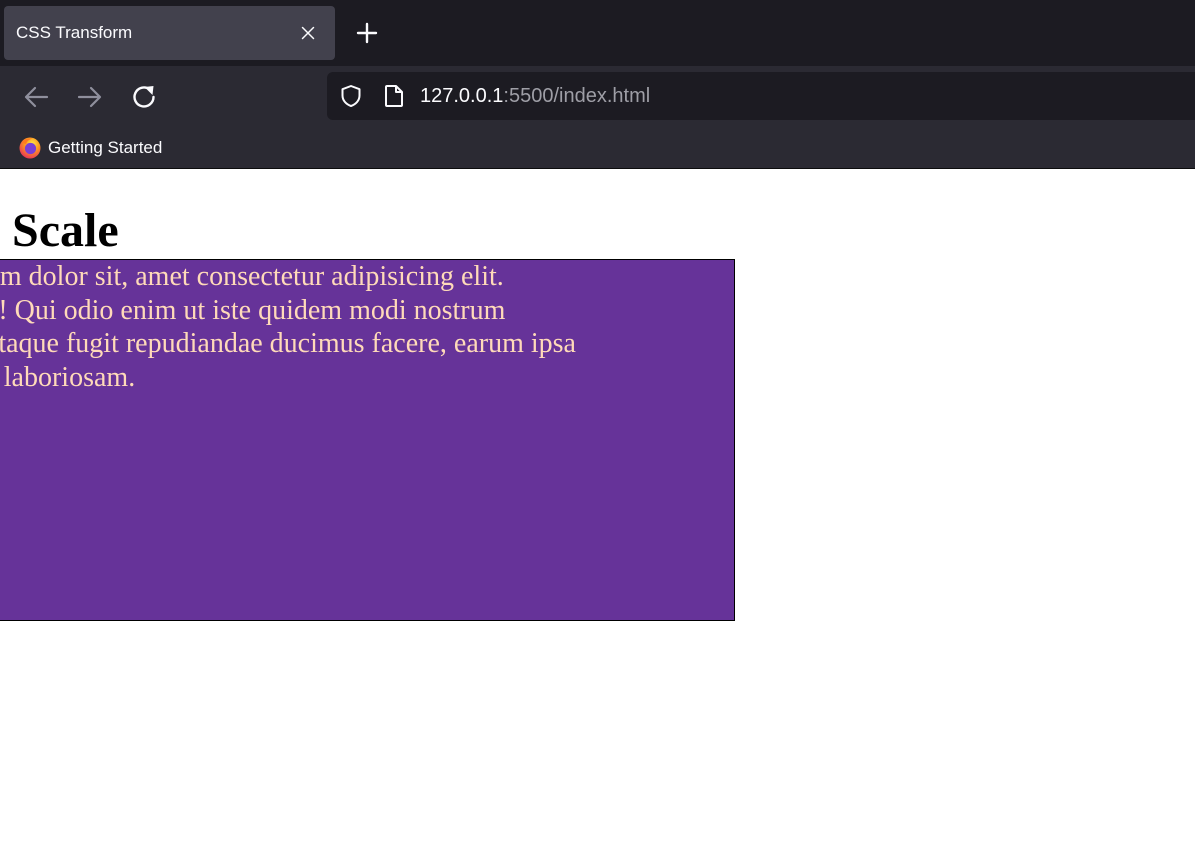 This screenshot has width=1195, height=865. What do you see at coordinates (394, 96) in the screenshot?
I see `page-icon` at bounding box center [394, 96].